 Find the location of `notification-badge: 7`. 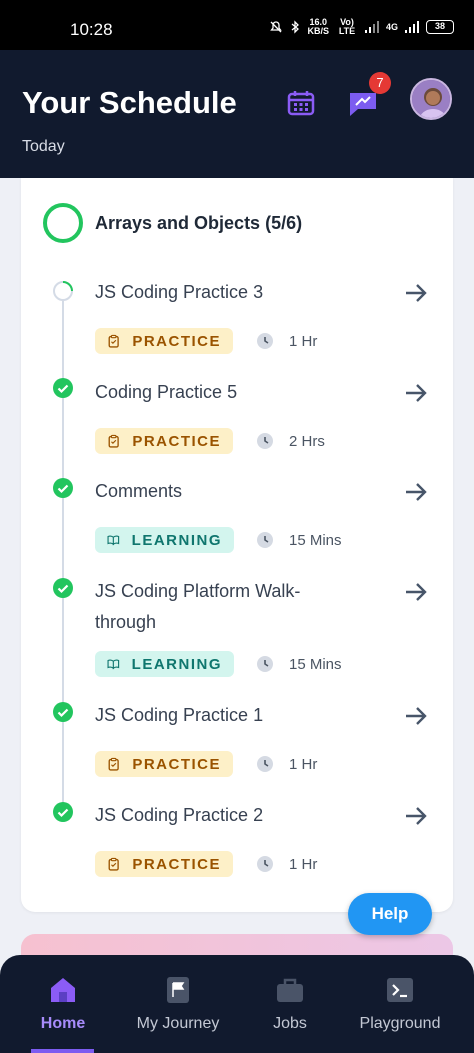

notification-badge: 7 is located at coordinates (380, 83).